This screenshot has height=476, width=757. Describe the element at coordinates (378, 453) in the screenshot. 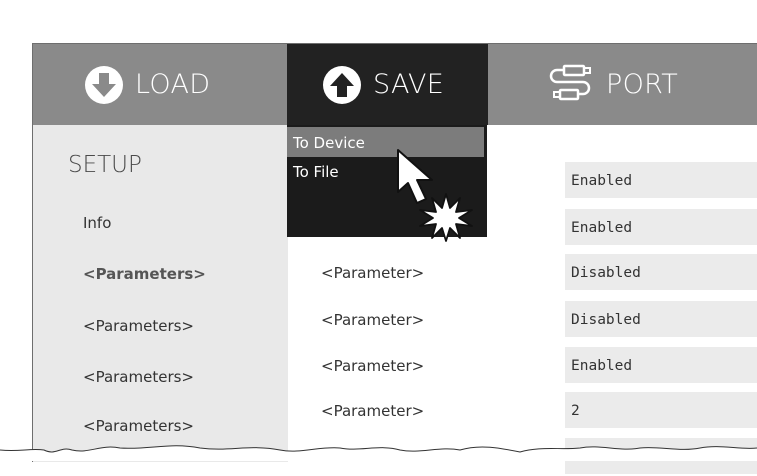

I see `torn-edge` at that location.